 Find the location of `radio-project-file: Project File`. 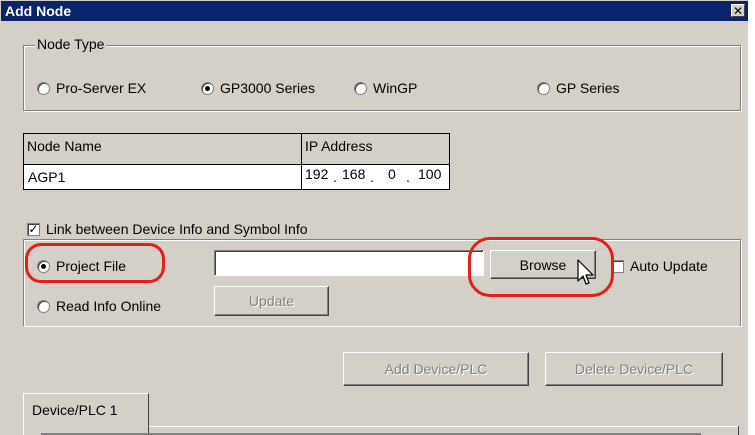

radio-project-file: Project File is located at coordinates (81, 266).